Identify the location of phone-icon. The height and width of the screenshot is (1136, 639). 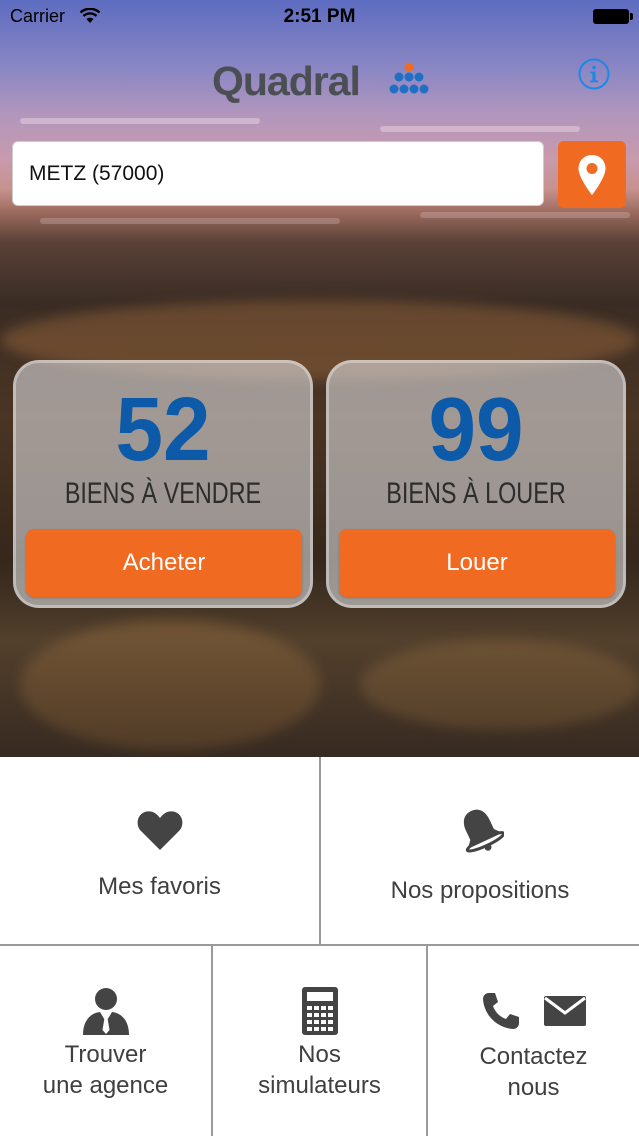
(500, 1011).